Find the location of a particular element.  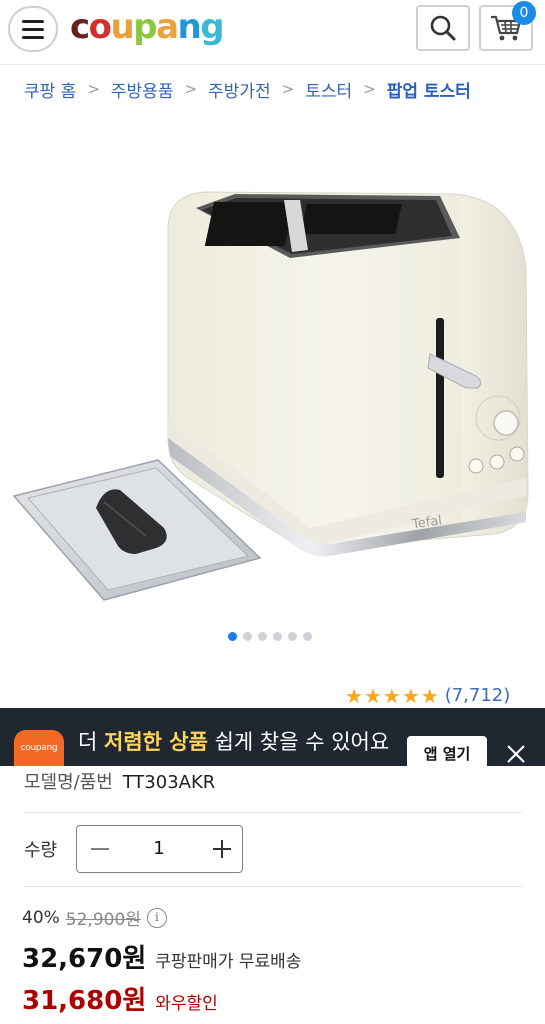

product-rating: ★ ★ ★ ★ ★ (7,712) is located at coordinates (427, 695).